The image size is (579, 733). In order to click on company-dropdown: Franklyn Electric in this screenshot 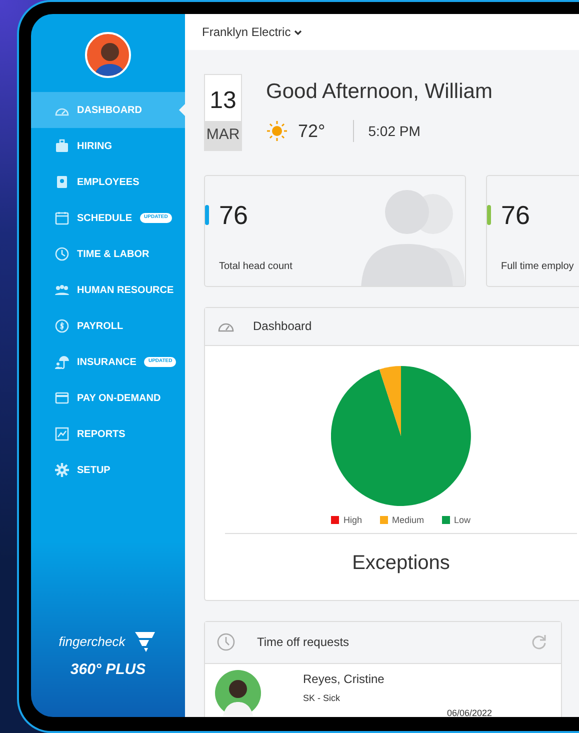, I will do `click(252, 32)`.